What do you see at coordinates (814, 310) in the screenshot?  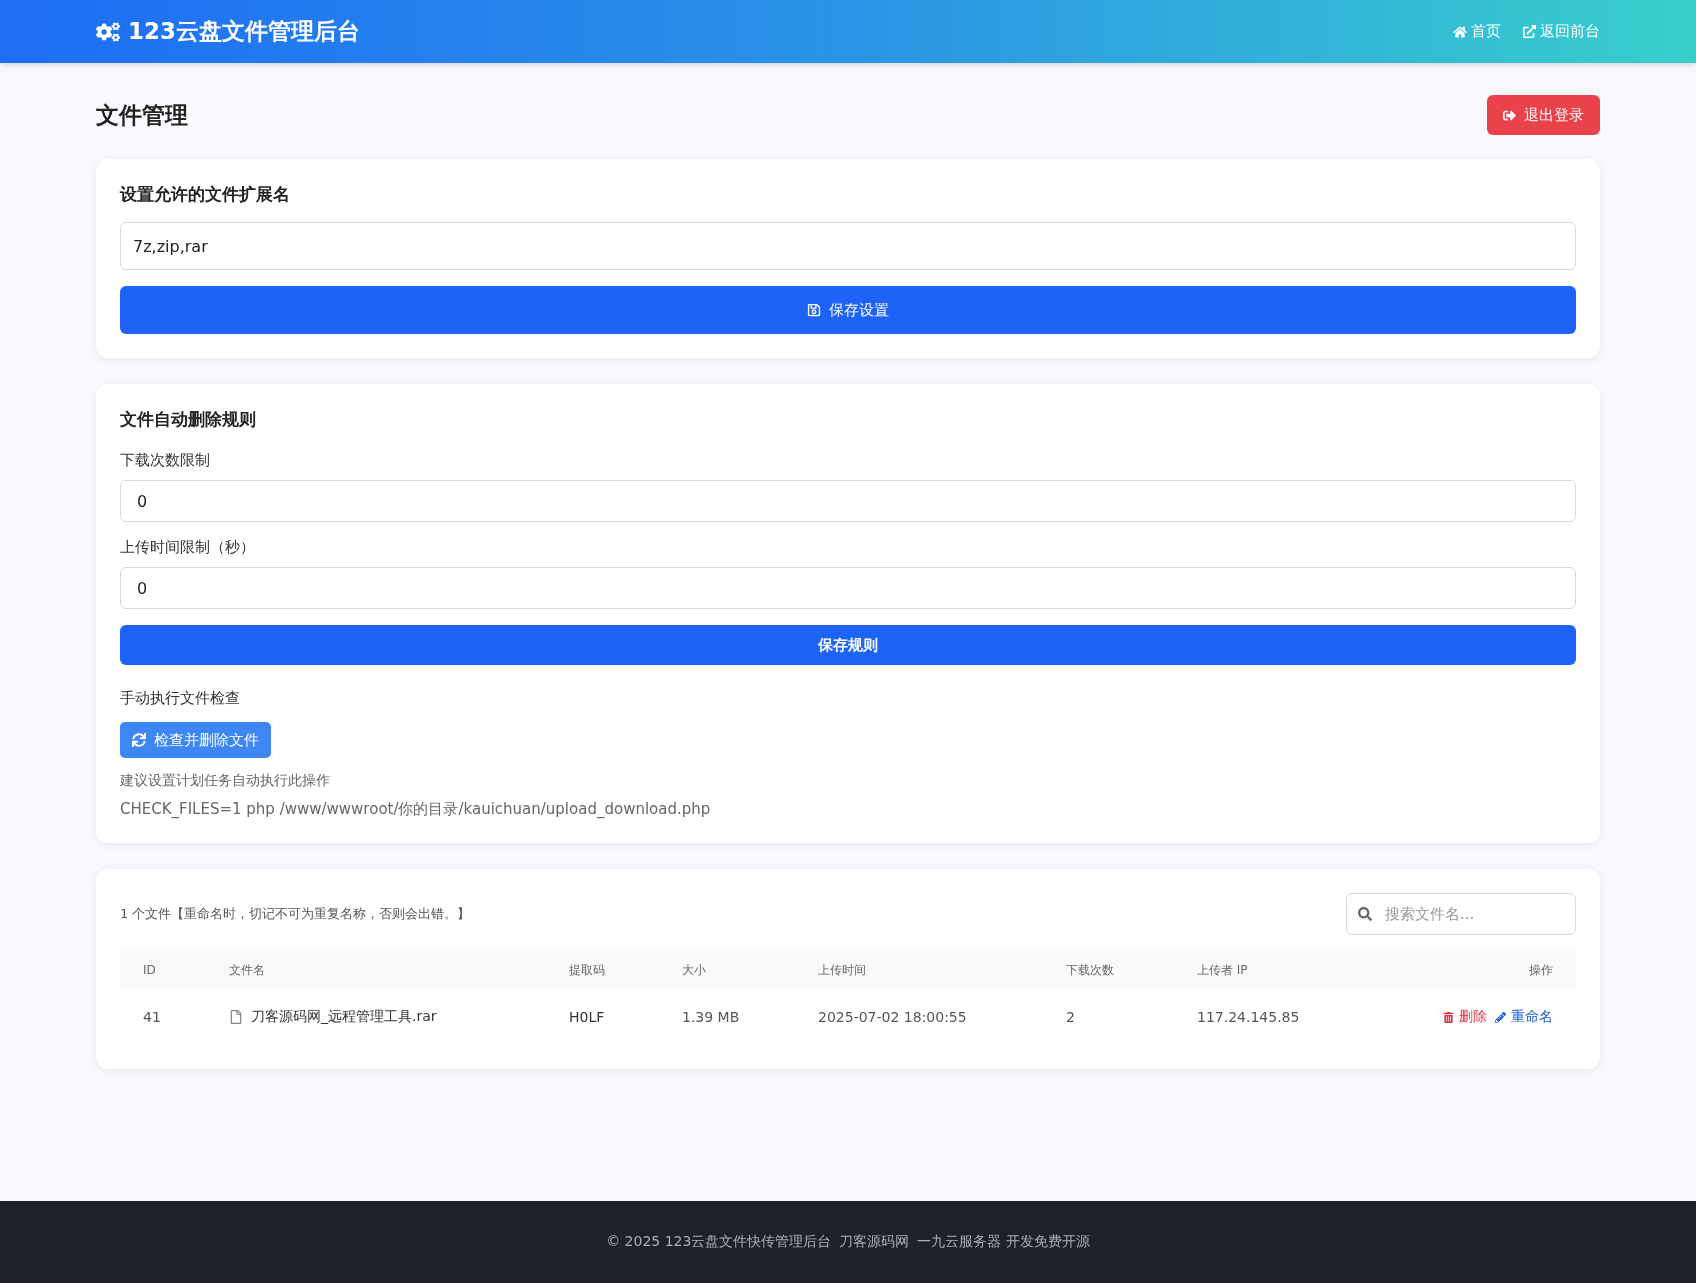 I see `save-icon` at bounding box center [814, 310].